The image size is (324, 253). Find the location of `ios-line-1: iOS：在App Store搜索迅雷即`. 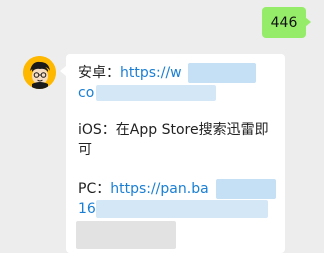

ios-line-1: iOS：在App Store搜索迅雷即 is located at coordinates (173, 130).